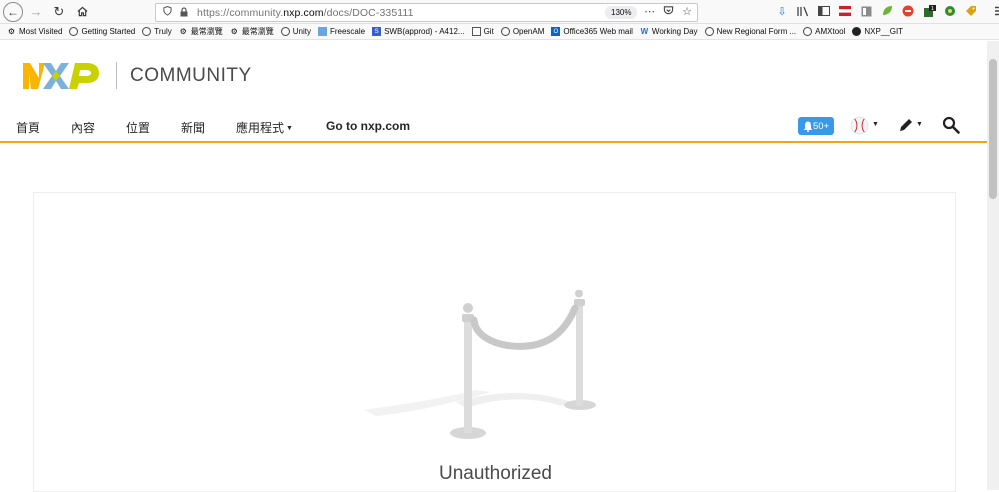  I want to click on github-icon, so click(857, 31).